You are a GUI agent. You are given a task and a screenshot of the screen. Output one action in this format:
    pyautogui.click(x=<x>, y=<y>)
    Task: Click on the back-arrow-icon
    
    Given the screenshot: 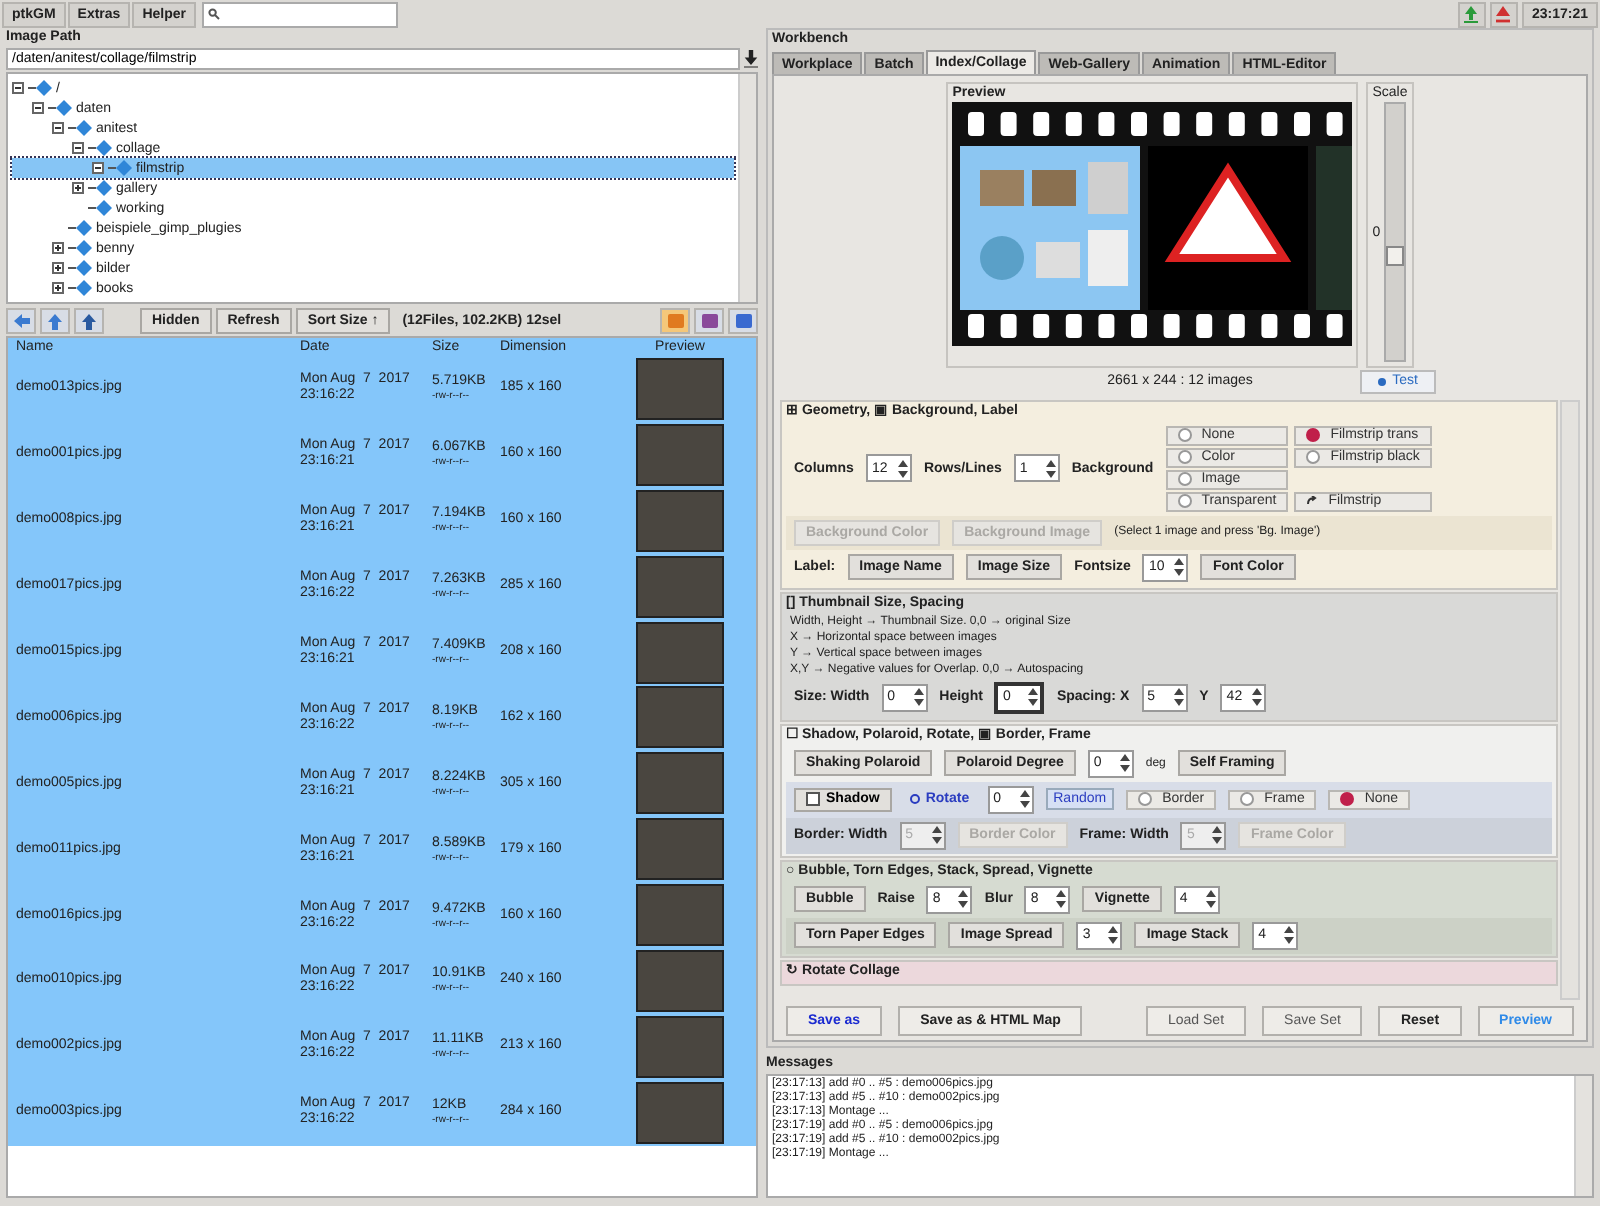 What is the action you would take?
    pyautogui.click(x=21, y=321)
    